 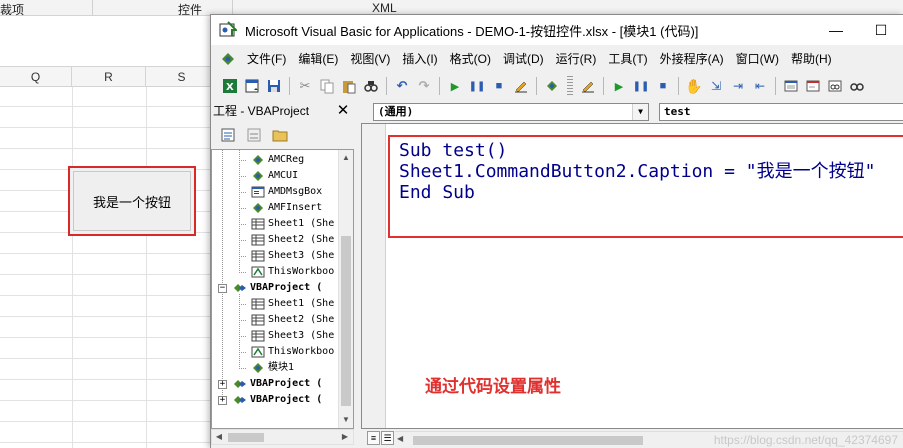 I want to click on watch-window-icon, so click(x=835, y=86).